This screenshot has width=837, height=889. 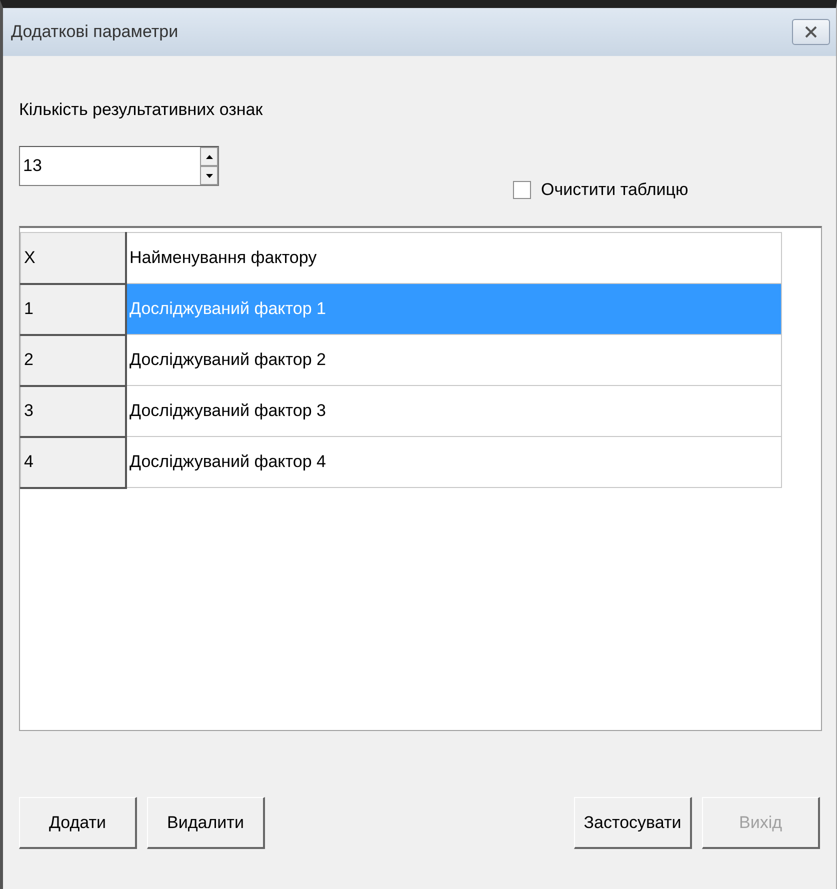 What do you see at coordinates (73, 309) in the screenshot?
I see `row-header: 1` at bounding box center [73, 309].